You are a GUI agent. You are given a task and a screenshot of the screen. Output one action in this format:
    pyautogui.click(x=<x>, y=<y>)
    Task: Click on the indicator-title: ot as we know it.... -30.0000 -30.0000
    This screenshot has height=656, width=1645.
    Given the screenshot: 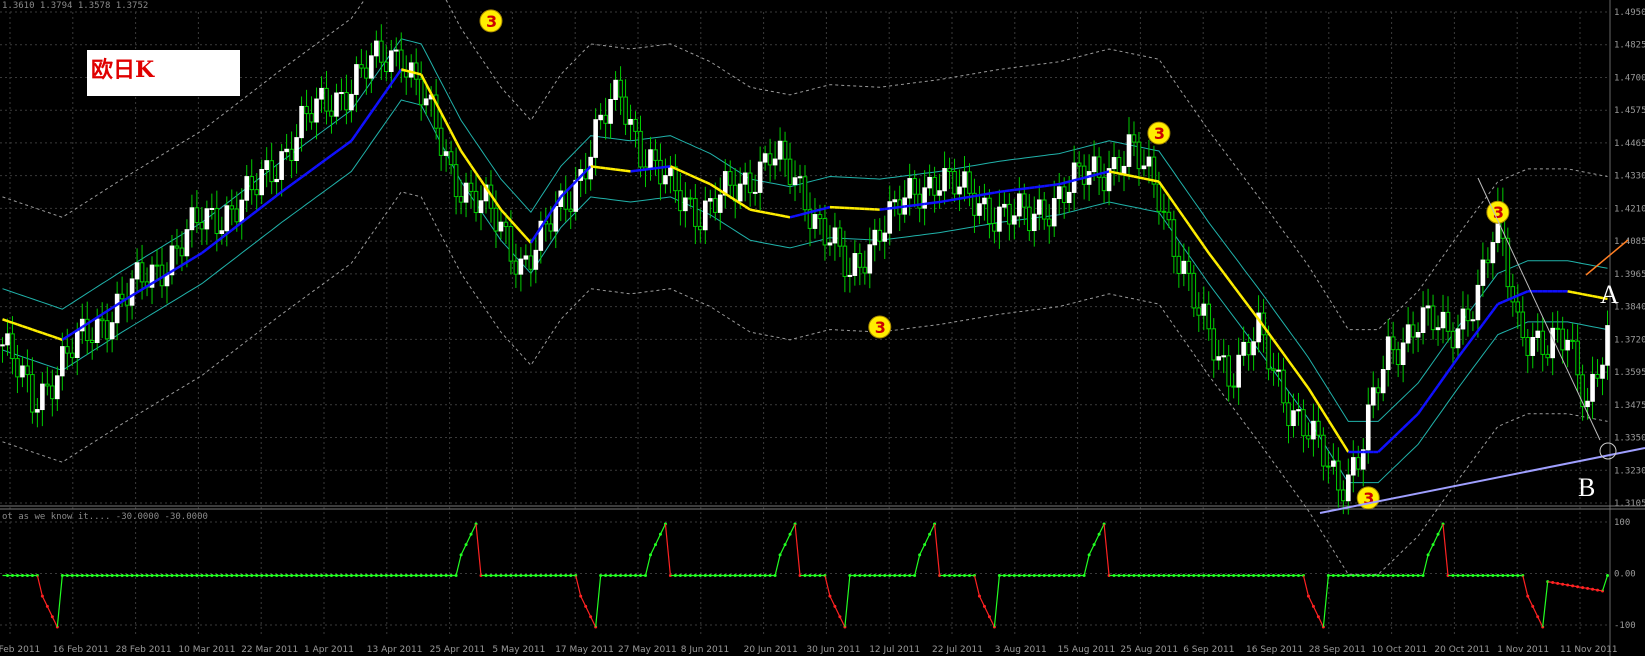 What is the action you would take?
    pyautogui.click(x=105, y=517)
    